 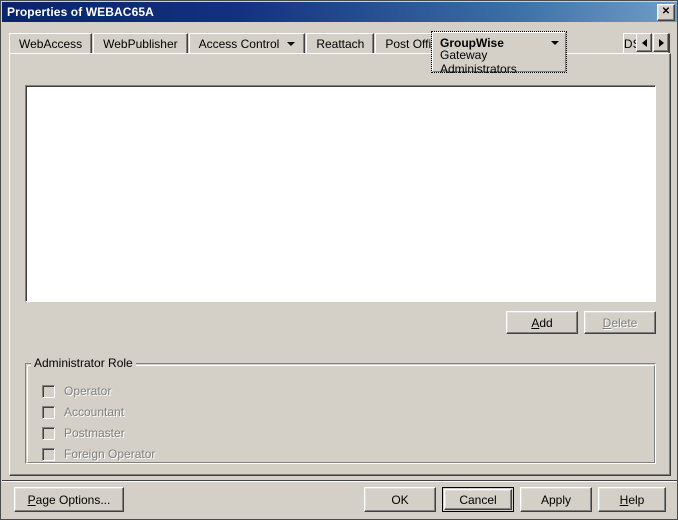 I want to click on checkbox-operator, so click(x=48, y=391).